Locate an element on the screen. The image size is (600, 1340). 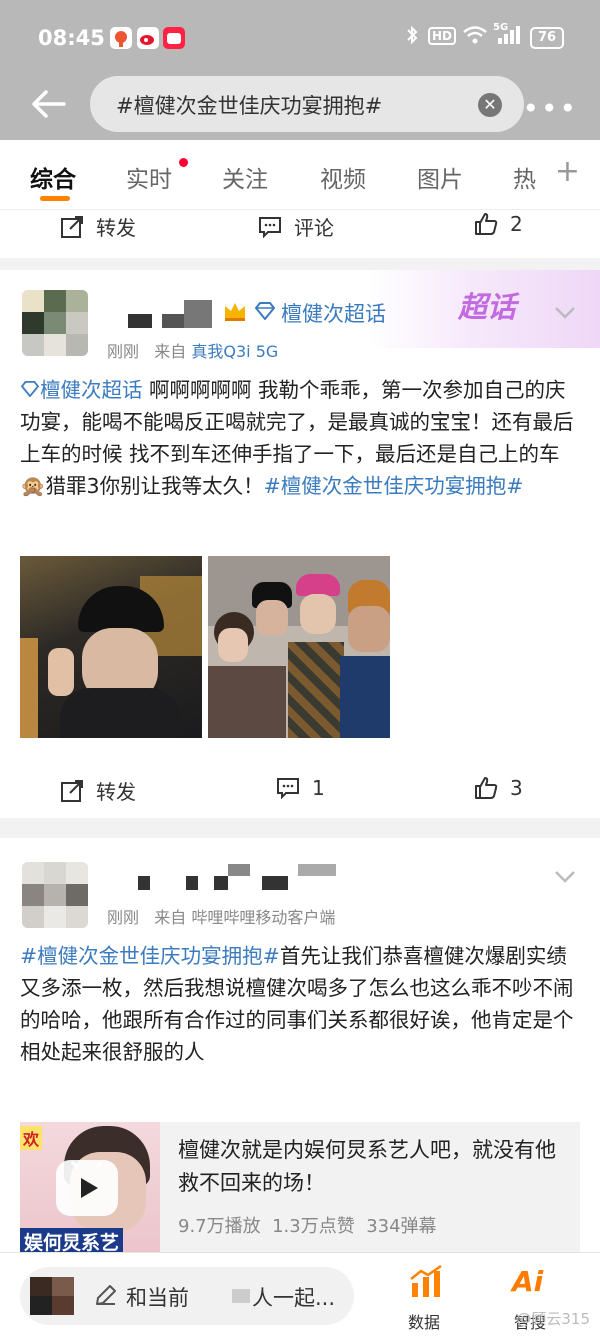
search-header: #檀健次金世佳庆功宴拥抱# ✕ ••• is located at coordinates (300, 105).